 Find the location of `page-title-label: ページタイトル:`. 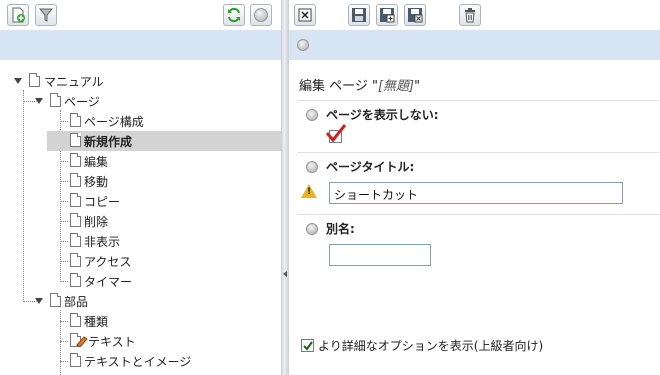

page-title-label: ページタイトル: is located at coordinates (370, 167).